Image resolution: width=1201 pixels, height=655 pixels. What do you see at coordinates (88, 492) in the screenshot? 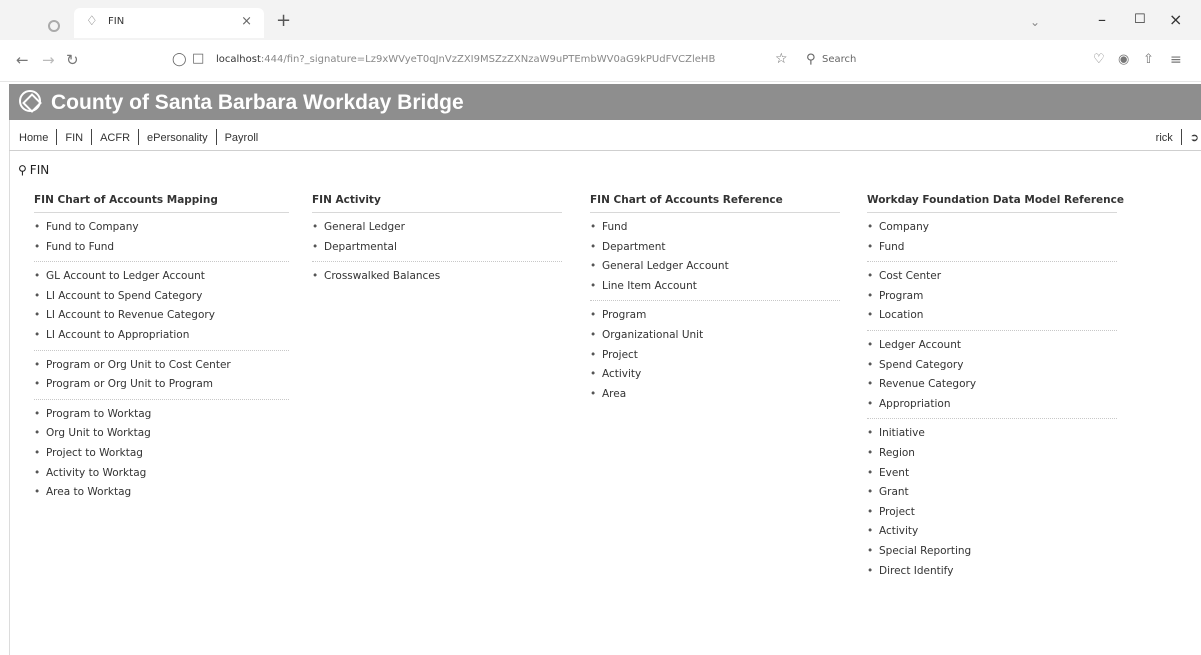
I see `list-item-label: Area to Worktag` at bounding box center [88, 492].